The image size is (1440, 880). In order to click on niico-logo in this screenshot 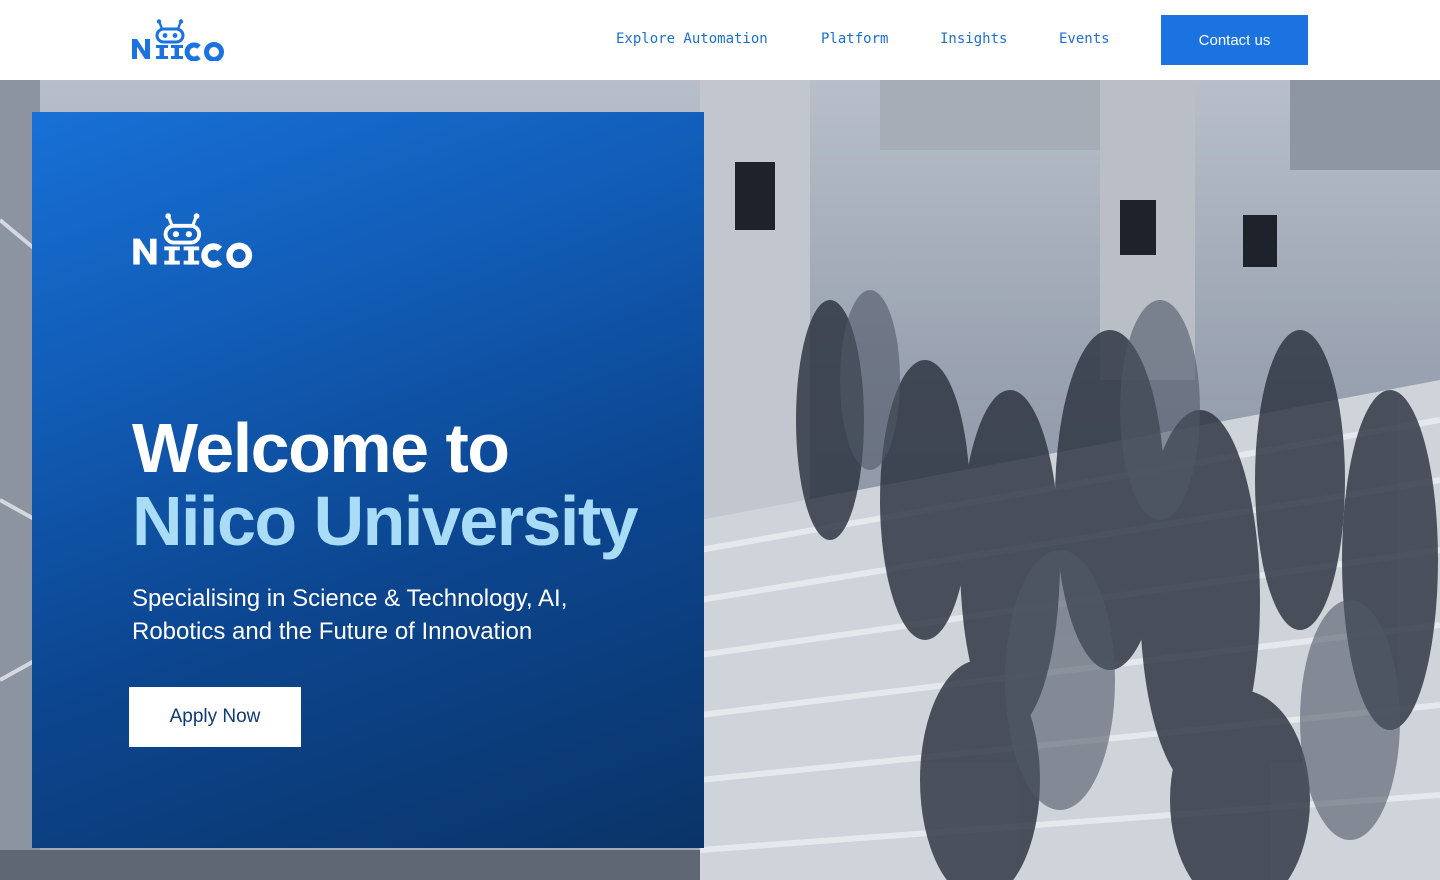, I will do `click(179, 40)`.